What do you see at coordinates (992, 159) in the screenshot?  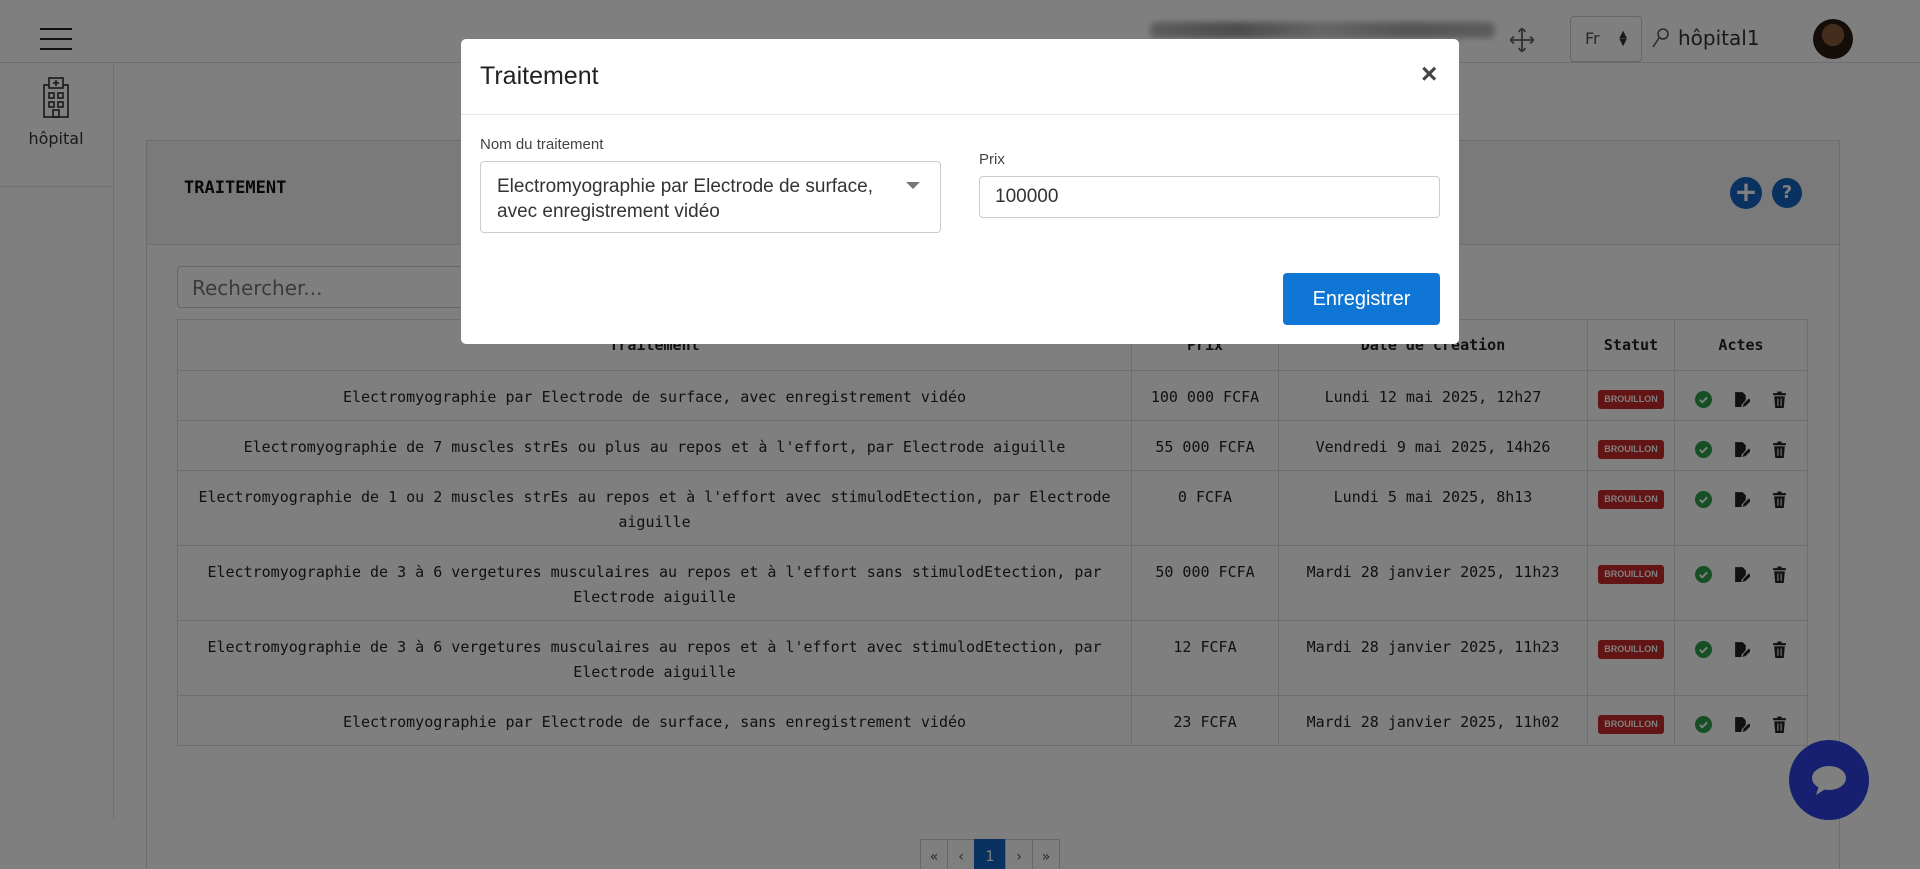 I see `price-label: Prix` at bounding box center [992, 159].